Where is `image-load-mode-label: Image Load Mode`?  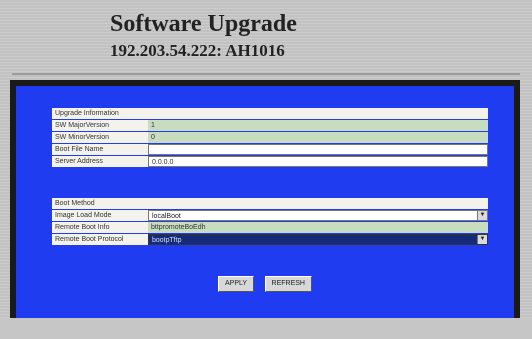 image-load-mode-label: Image Load Mode is located at coordinates (100, 215).